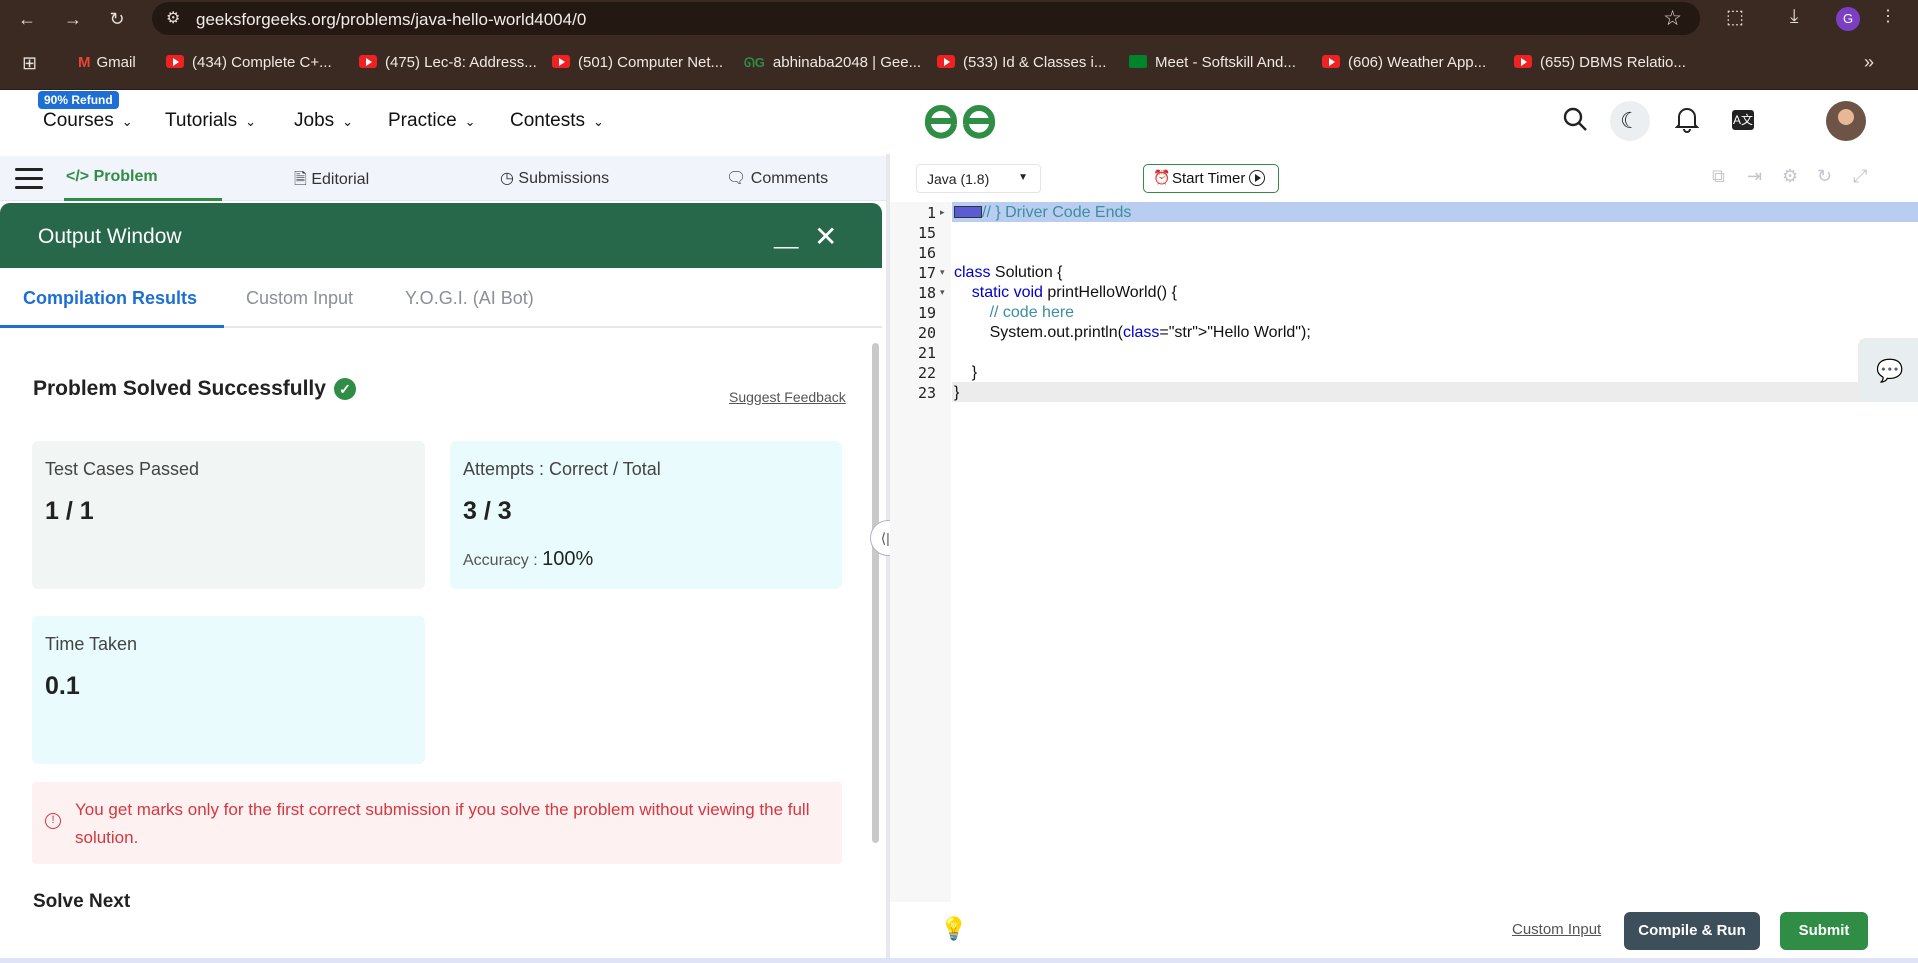 The width and height of the screenshot is (1918, 963). Describe the element at coordinates (299, 298) in the screenshot. I see `tab-custom-input: Custom Input` at that location.